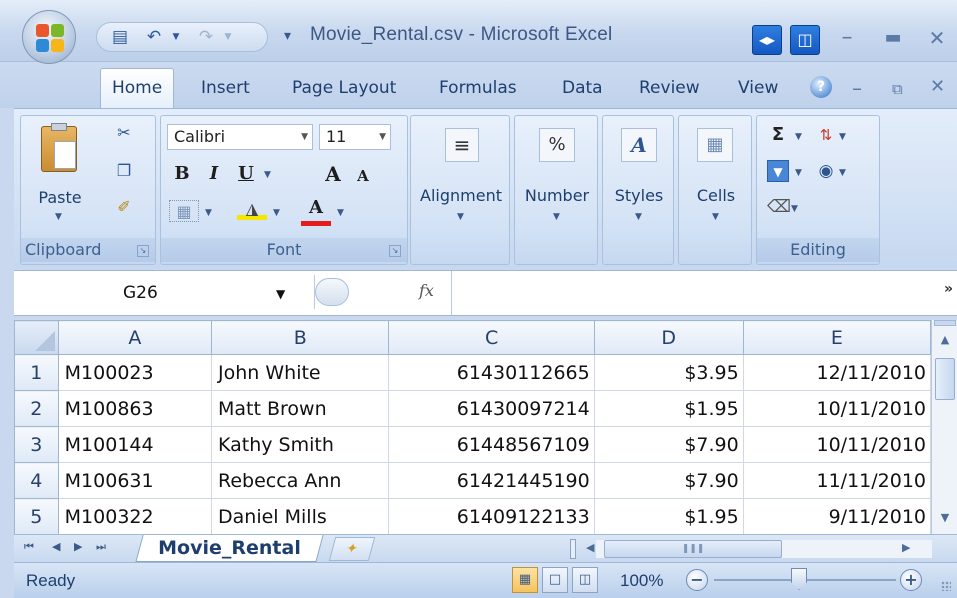 This screenshot has width=957, height=598. Describe the element at coordinates (300, 480) in the screenshot. I see `cell: Rebecca Ann` at that location.